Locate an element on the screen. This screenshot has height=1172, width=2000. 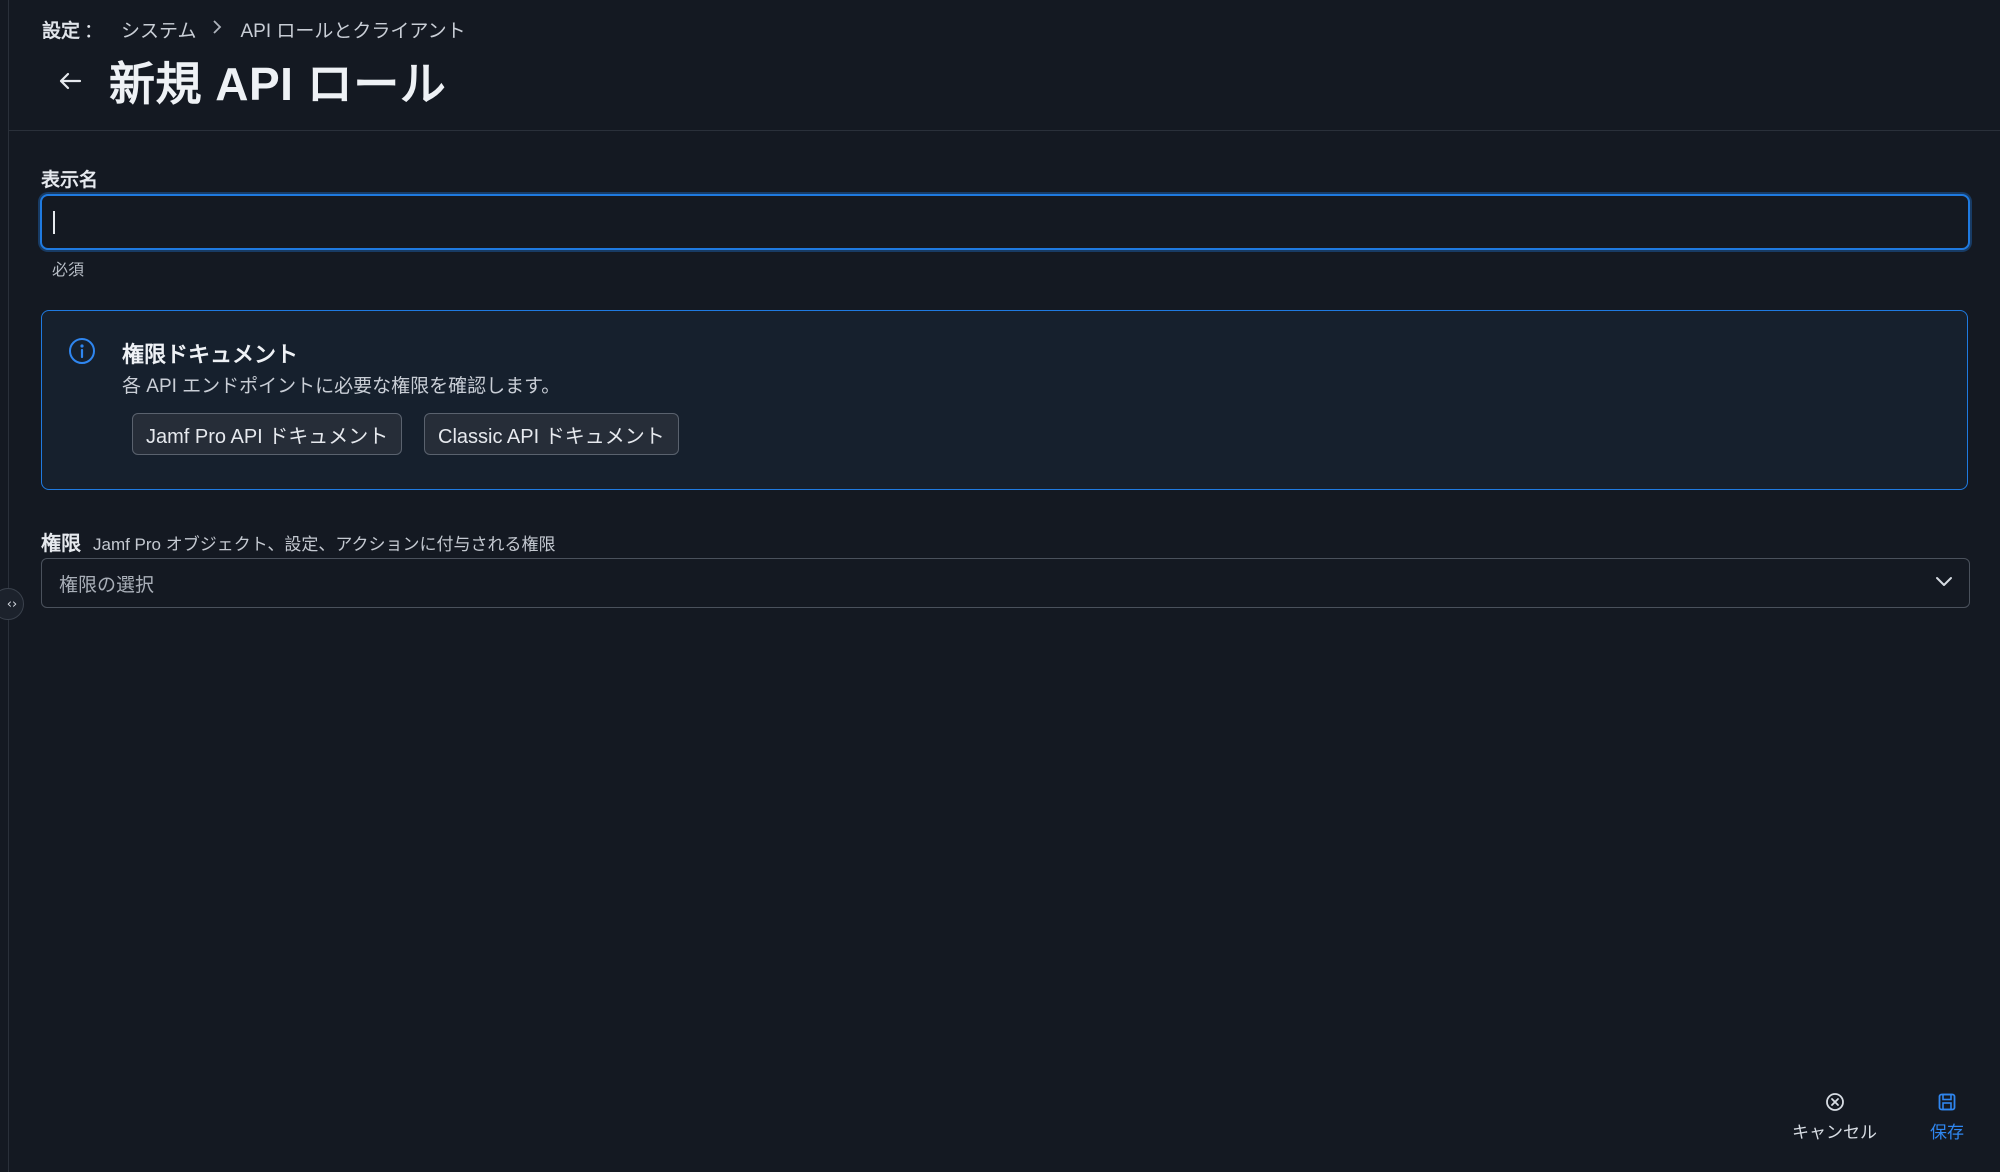
save-disk-icon is located at coordinates (1947, 1102).